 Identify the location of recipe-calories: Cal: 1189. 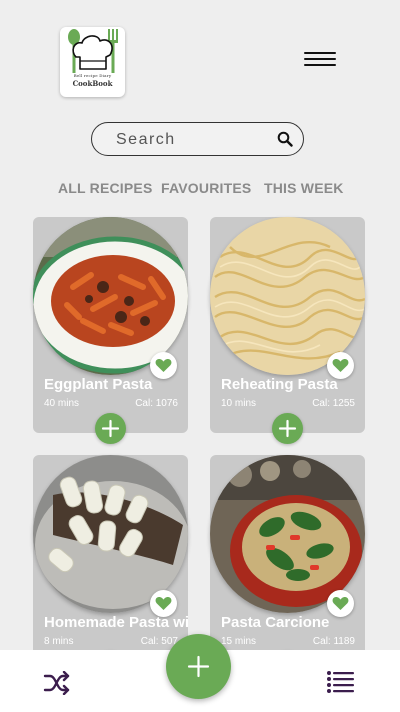
(333, 641).